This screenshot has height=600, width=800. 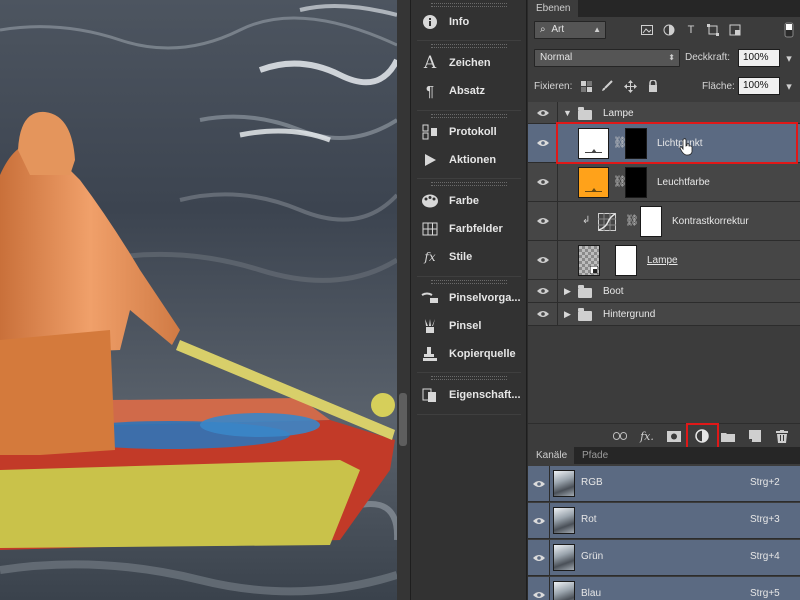 I want to click on fill-field: 100%, so click(x=759, y=86).